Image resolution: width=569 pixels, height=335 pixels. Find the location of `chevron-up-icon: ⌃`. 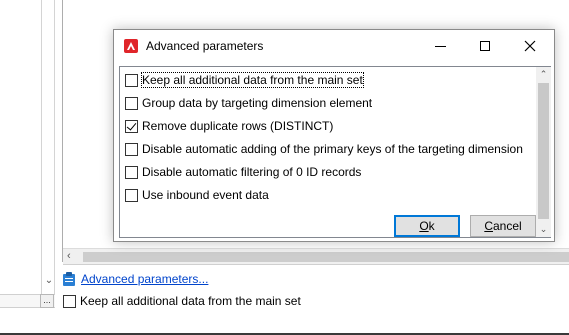

chevron-up-icon: ⌃ is located at coordinates (543, 74).